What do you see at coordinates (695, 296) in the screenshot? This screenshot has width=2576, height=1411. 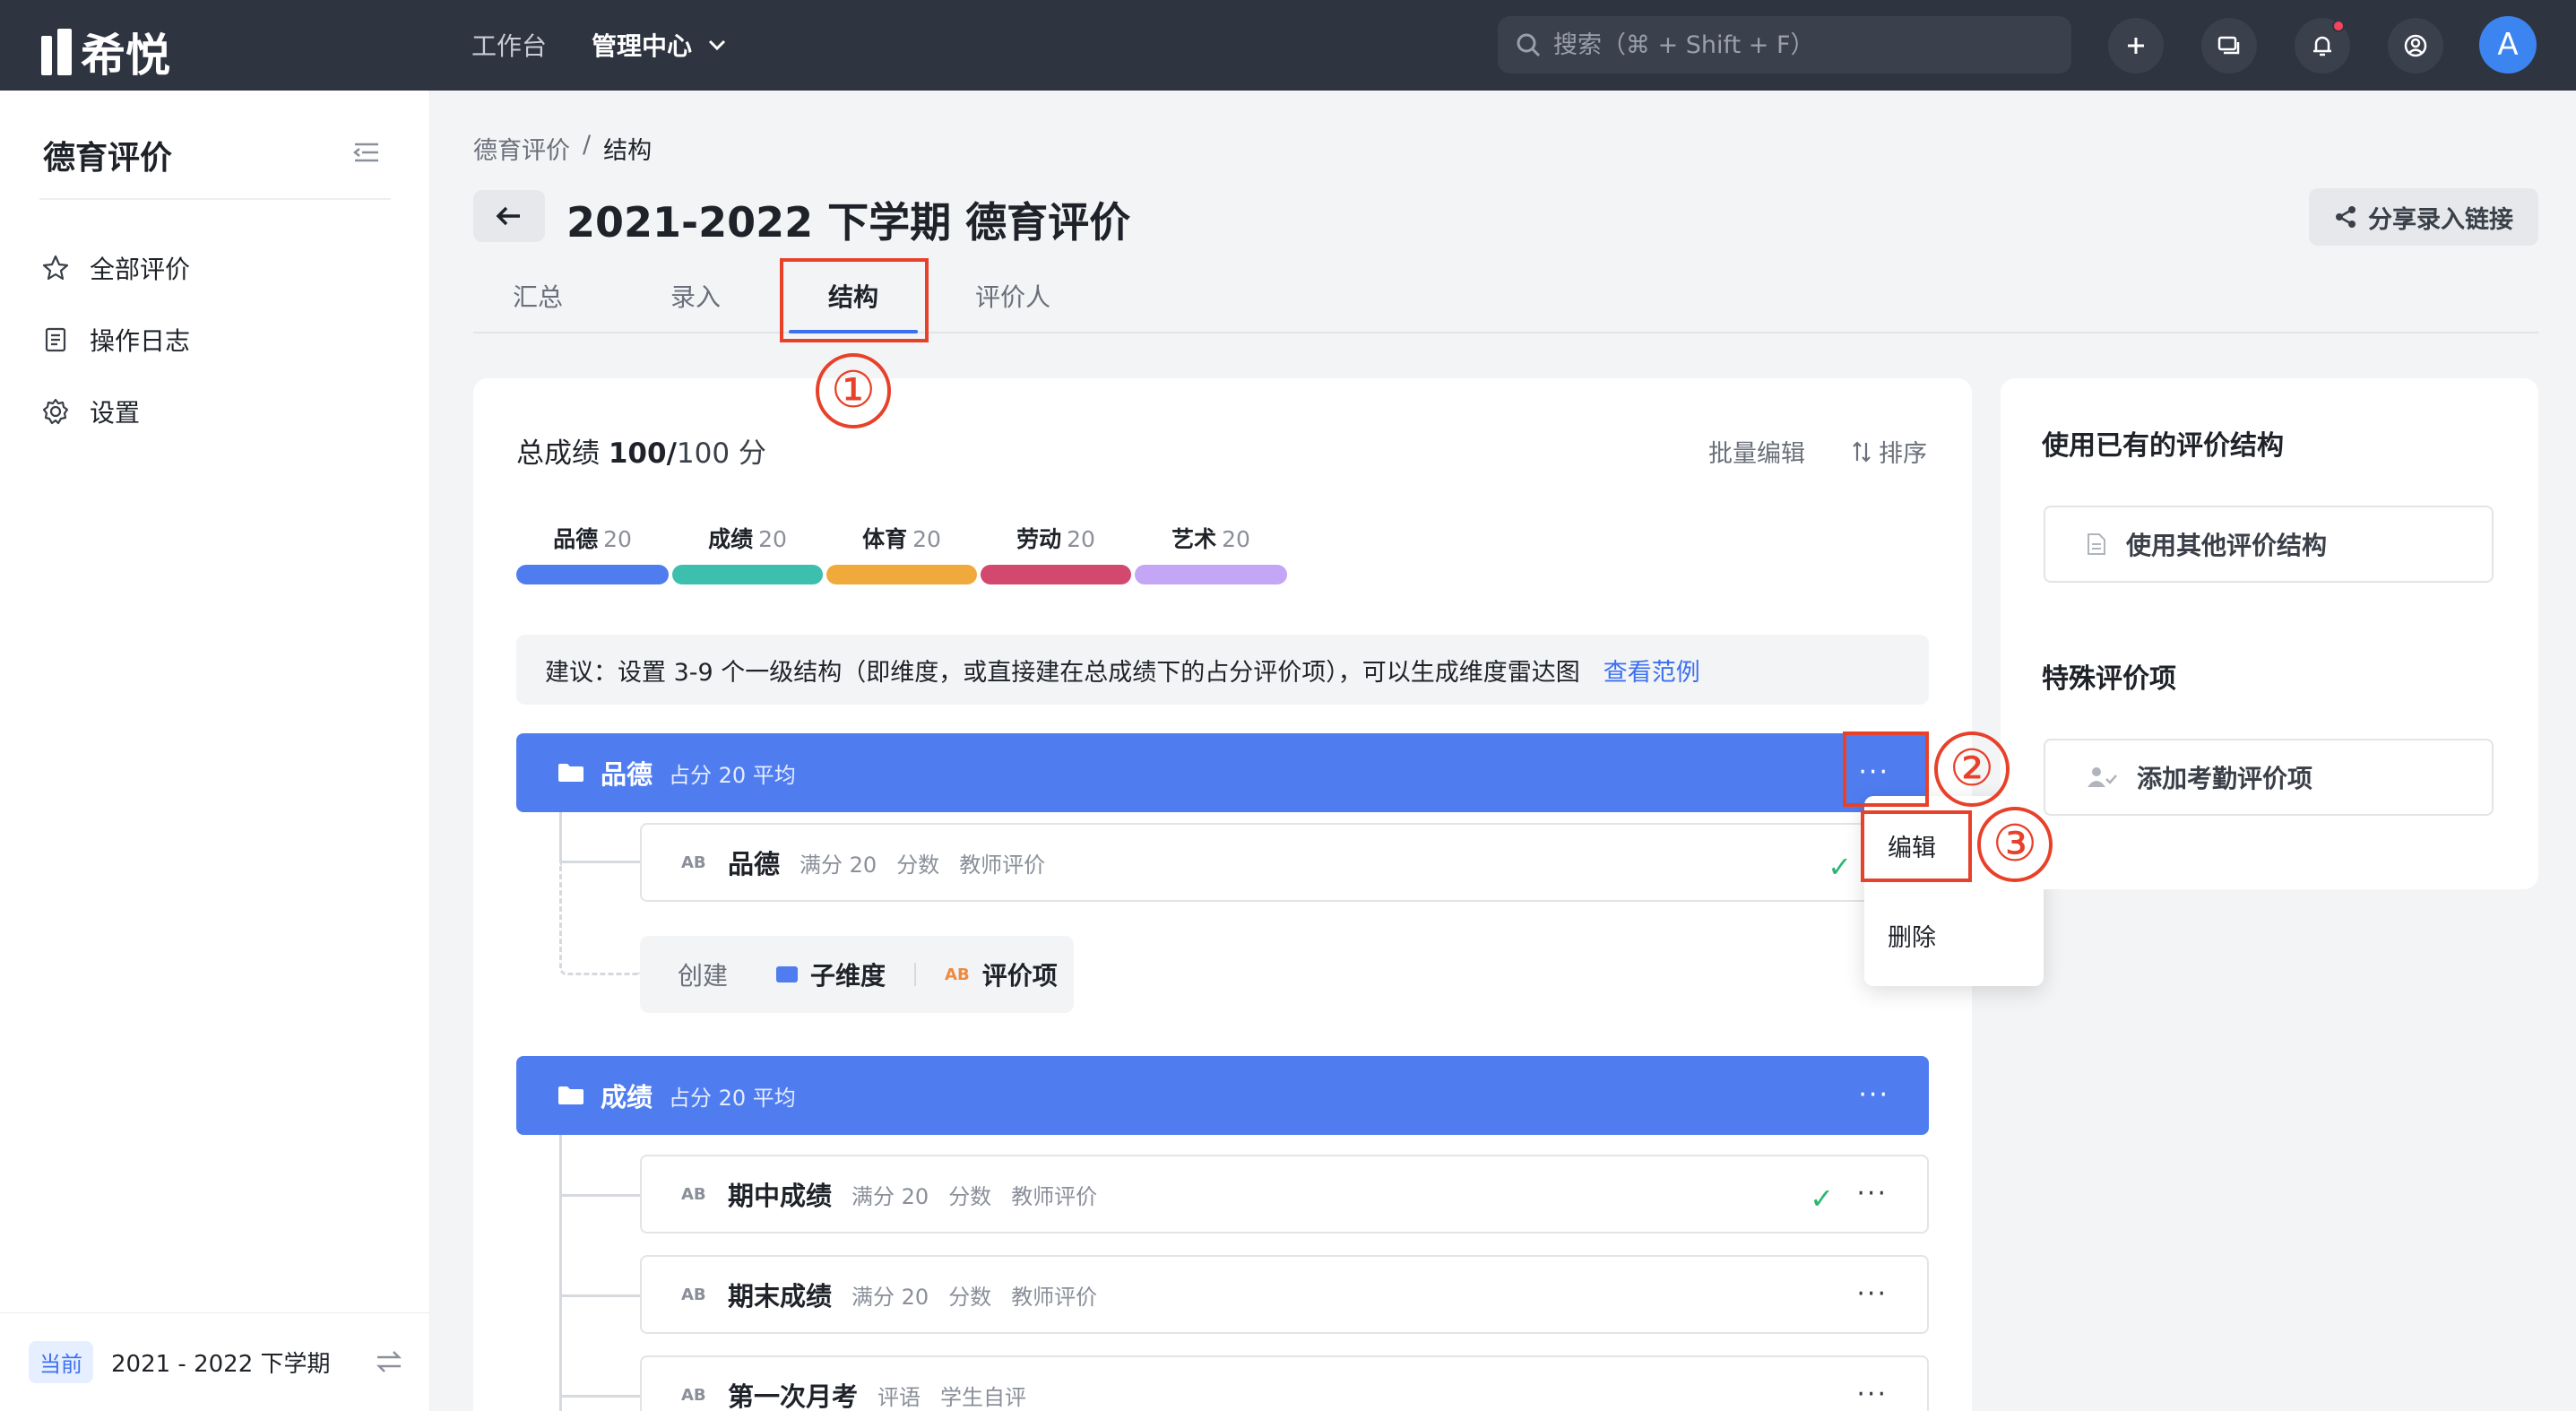 I see `tab-entry: 录入` at bounding box center [695, 296].